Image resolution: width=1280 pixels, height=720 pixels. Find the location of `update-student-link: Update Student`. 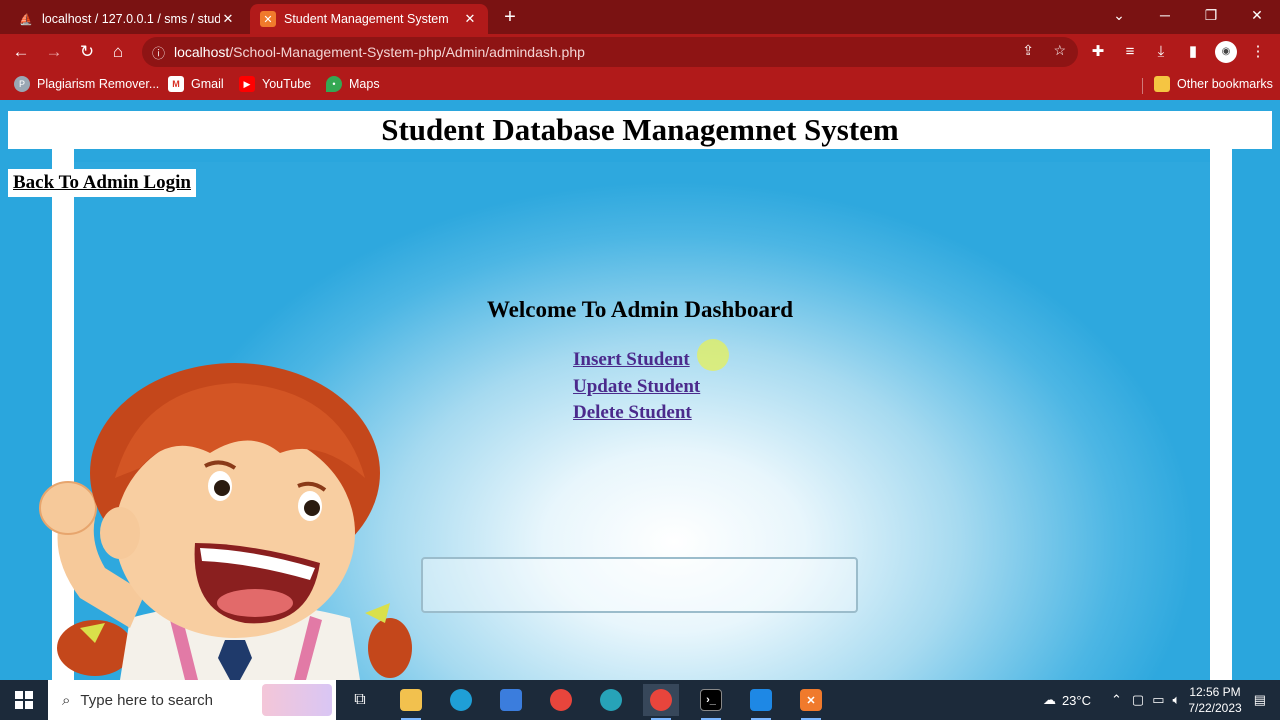

update-student-link: Update Student is located at coordinates (636, 387).